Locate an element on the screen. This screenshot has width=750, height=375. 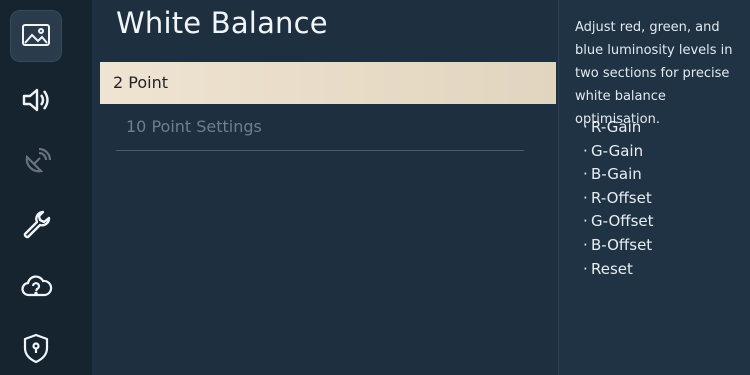
wrench-icon is located at coordinates (37, 224).